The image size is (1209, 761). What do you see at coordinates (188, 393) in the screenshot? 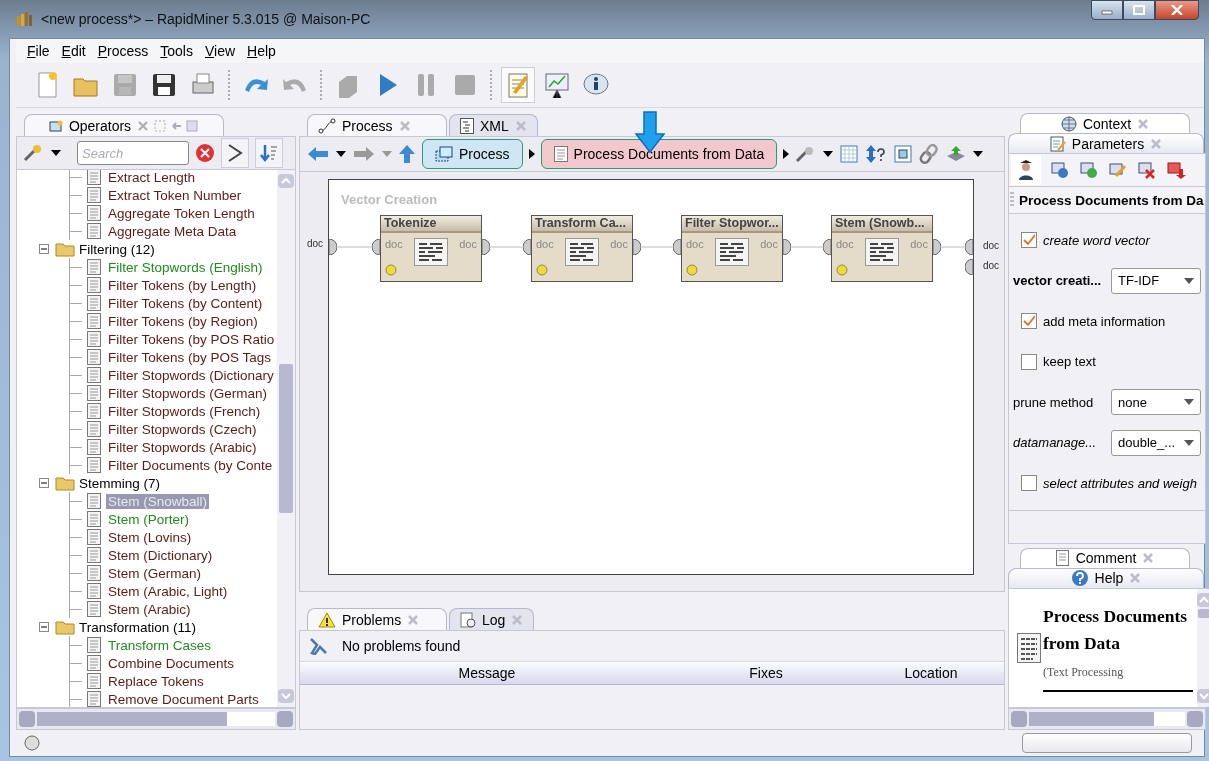
I see `operator-item: Filter Stopwords (German)` at bounding box center [188, 393].